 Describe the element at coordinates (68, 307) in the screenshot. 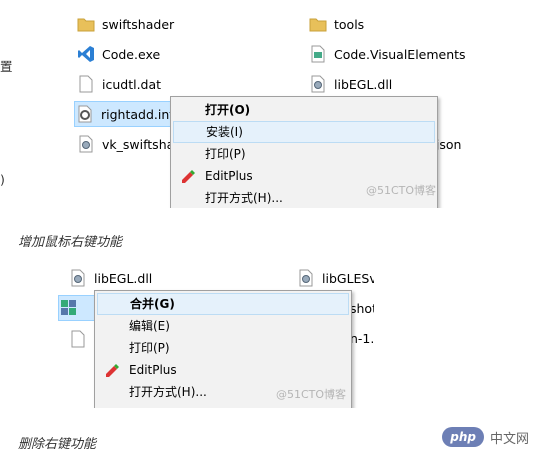

I see `registry-file-icon` at that location.